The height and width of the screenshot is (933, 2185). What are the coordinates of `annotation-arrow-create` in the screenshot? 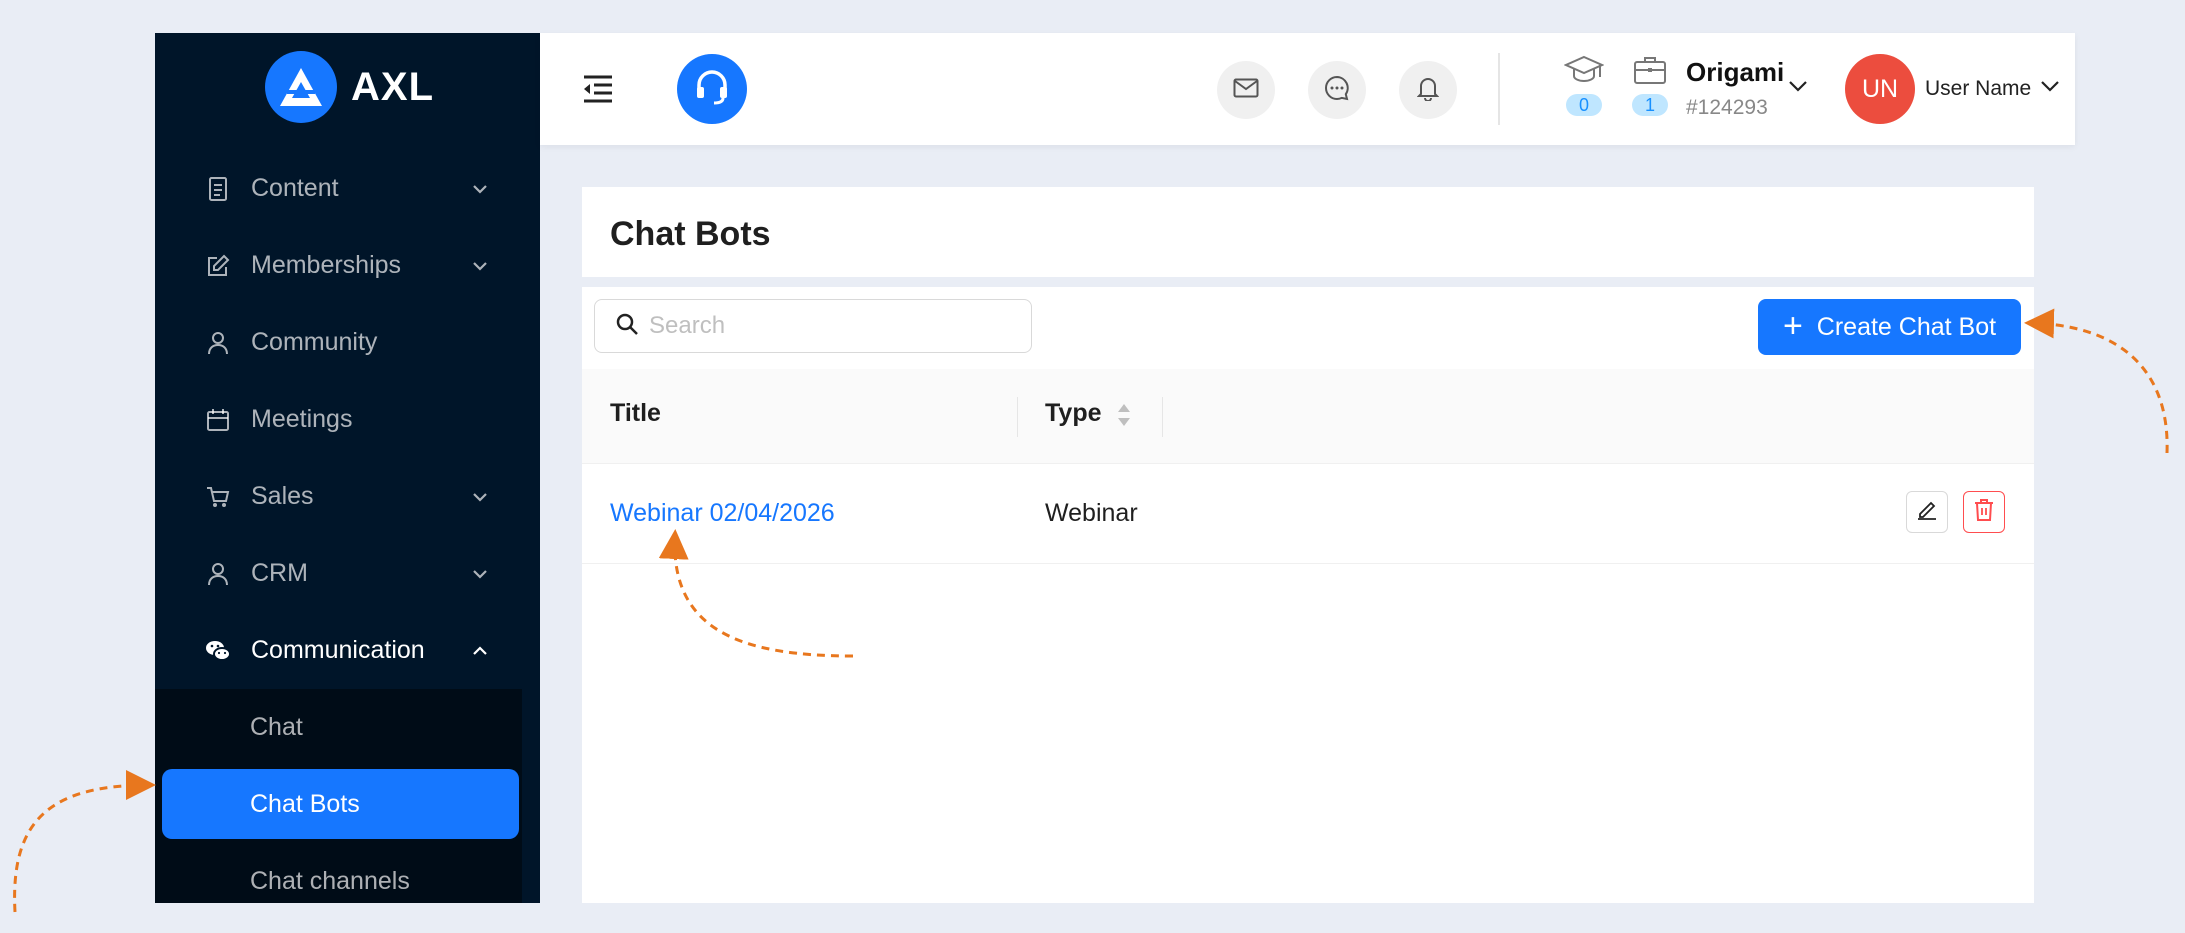 It's located at (2096, 381).